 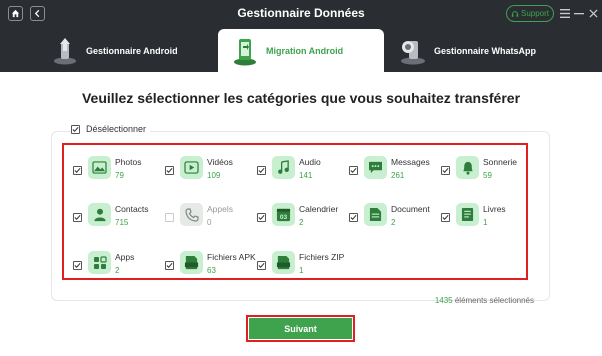 I want to click on category-zip-files: Fichiers ZIP 1, so click(x=302, y=266).